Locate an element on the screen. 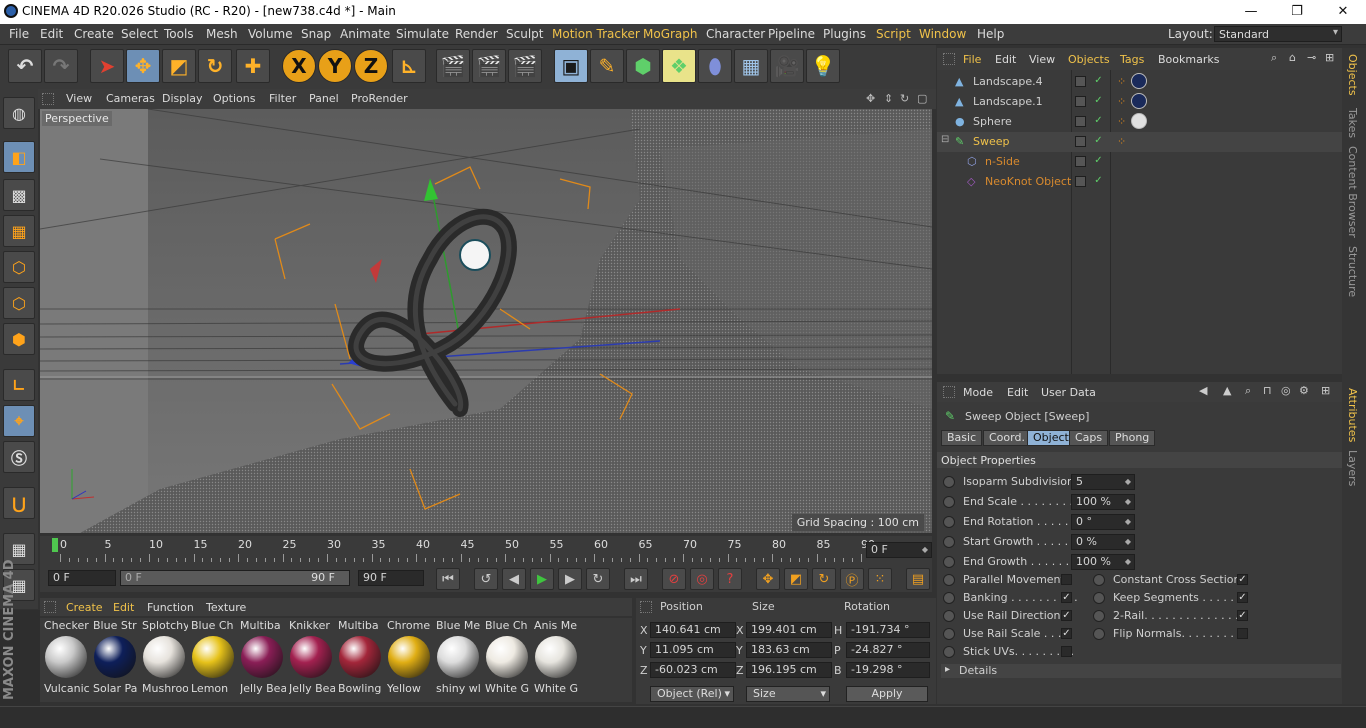 Image resolution: width=1366 pixels, height=728 pixels. viewport-menu-options: Options is located at coordinates (234, 98).